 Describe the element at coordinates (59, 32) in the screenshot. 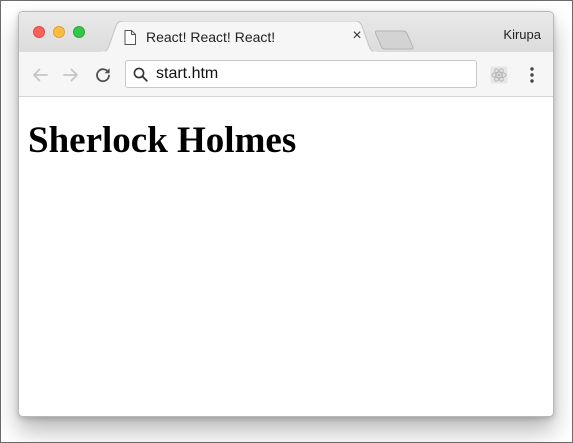

I see `minimize-window-button` at that location.